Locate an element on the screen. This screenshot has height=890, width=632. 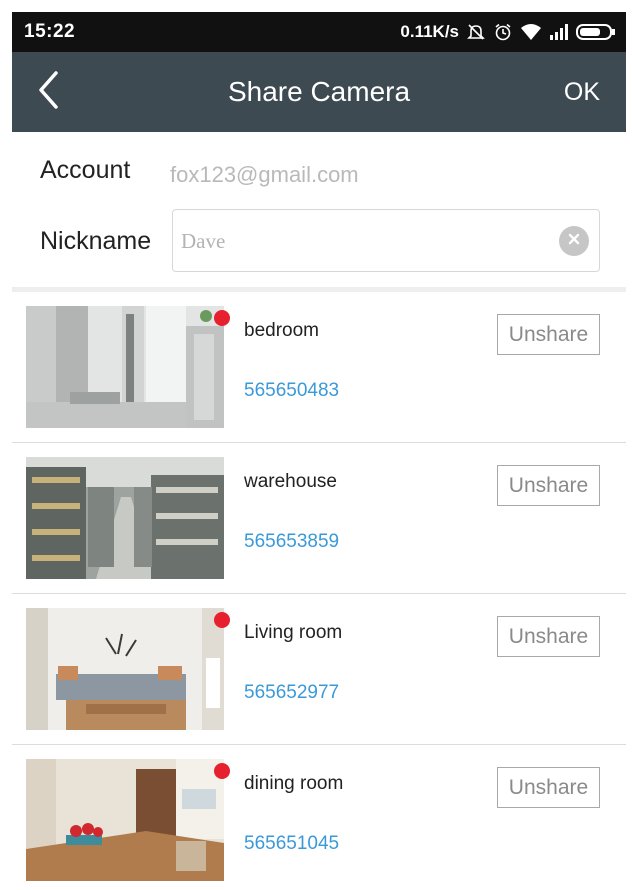
clear-input-button is located at coordinates (574, 241).